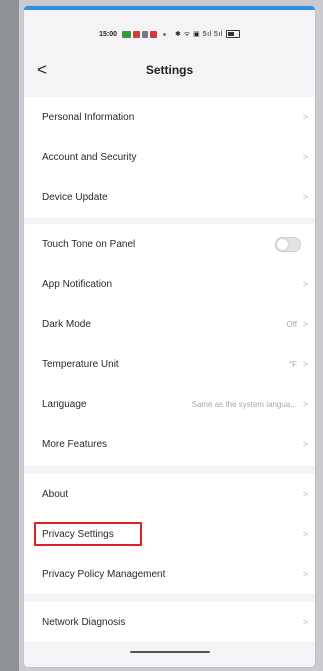 The width and height of the screenshot is (323, 671). I want to click on settings-row-network-diagnosis: Network Diagnosis >, so click(169, 622).